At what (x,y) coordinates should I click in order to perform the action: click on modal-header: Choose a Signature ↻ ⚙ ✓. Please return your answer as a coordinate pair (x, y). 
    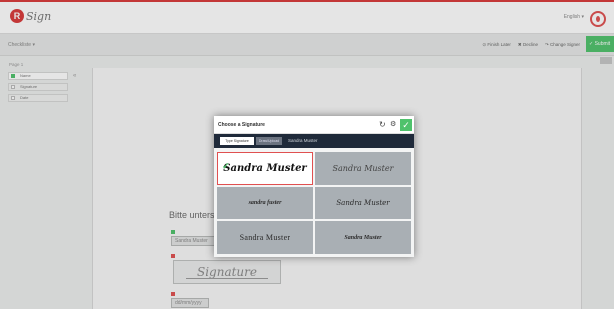
    Looking at the image, I should click on (314, 125).